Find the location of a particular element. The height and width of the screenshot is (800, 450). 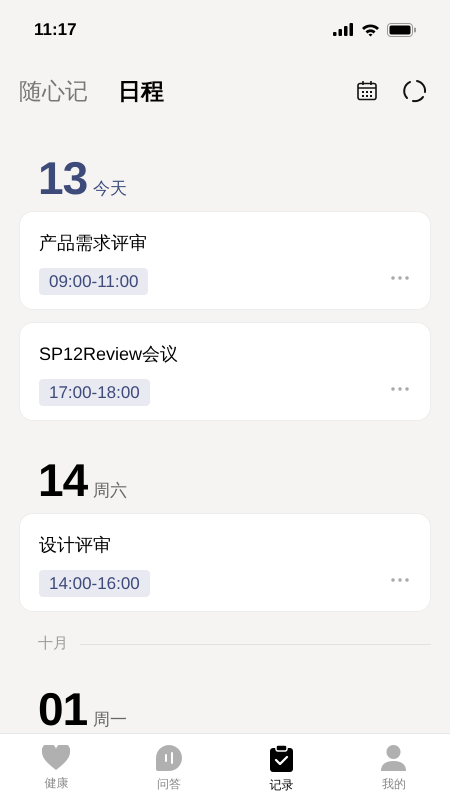

month-label: 十月 is located at coordinates (53, 644).